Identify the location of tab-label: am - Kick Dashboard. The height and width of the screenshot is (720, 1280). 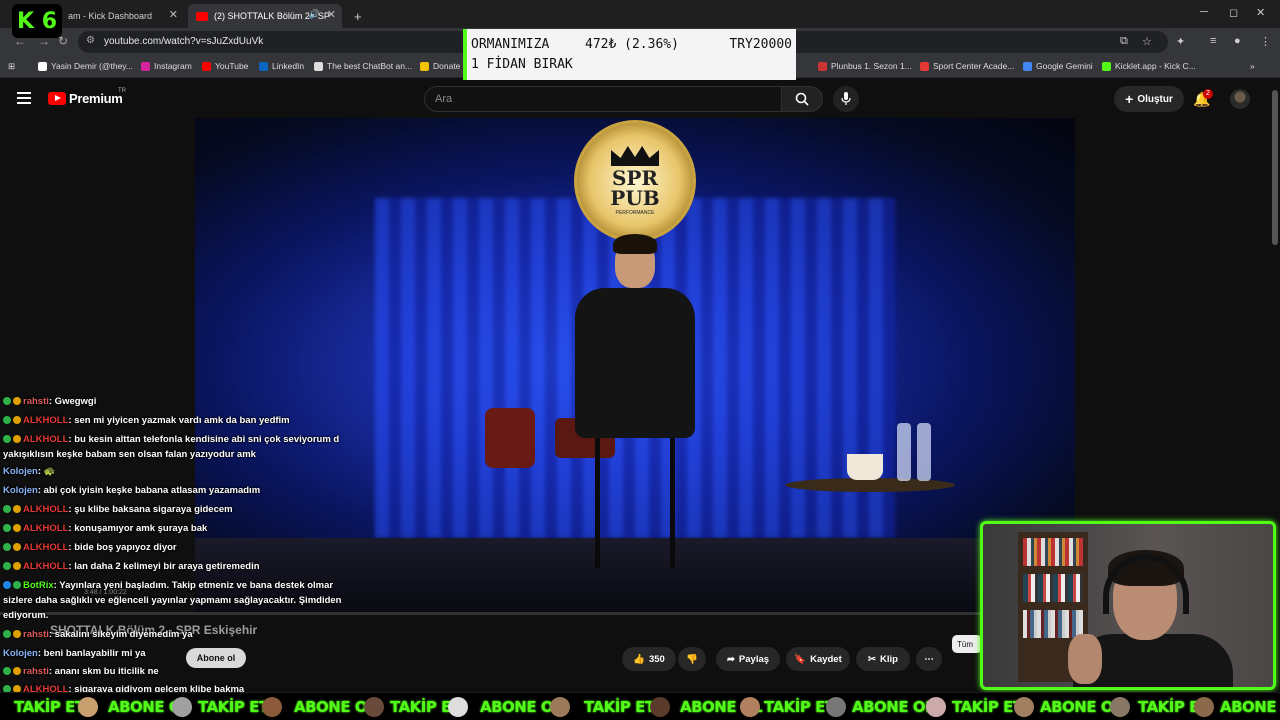
(110, 16).